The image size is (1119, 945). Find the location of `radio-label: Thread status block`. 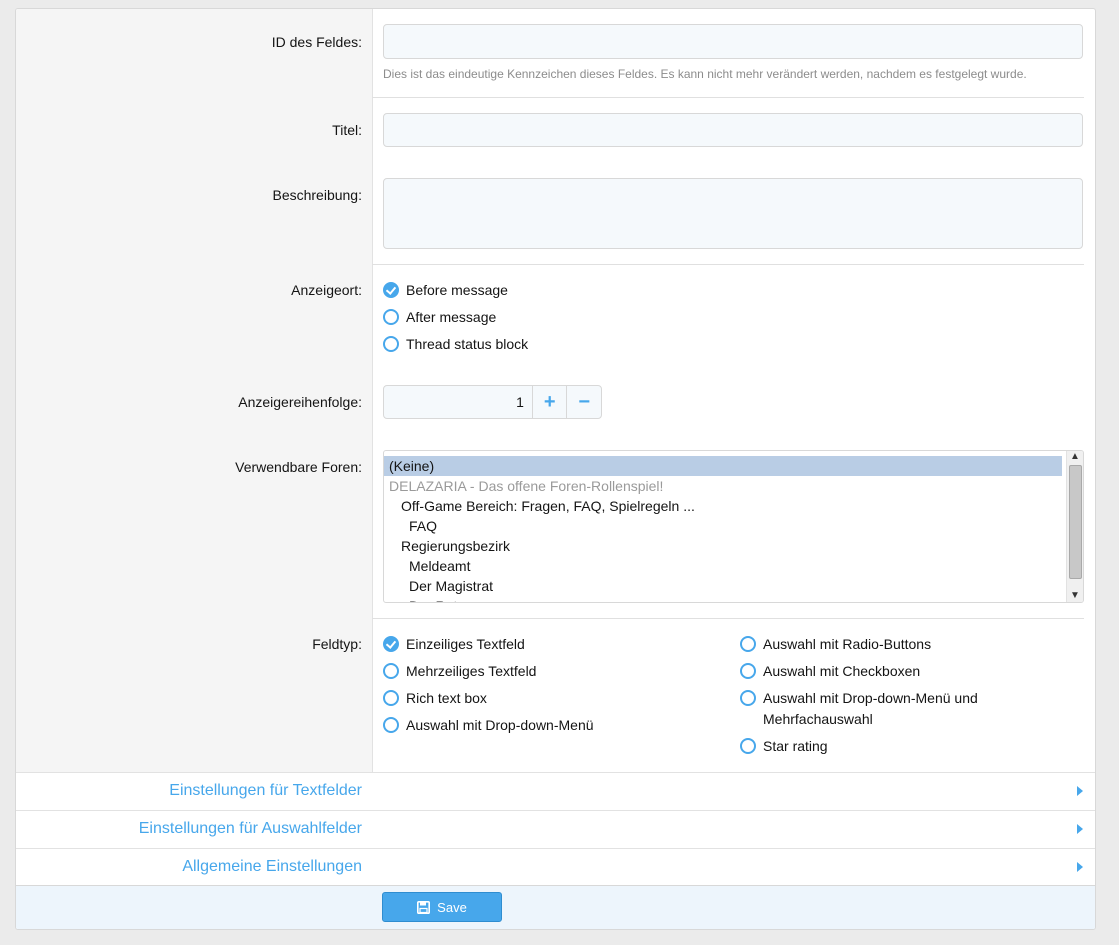

radio-label: Thread status block is located at coordinates (467, 344).